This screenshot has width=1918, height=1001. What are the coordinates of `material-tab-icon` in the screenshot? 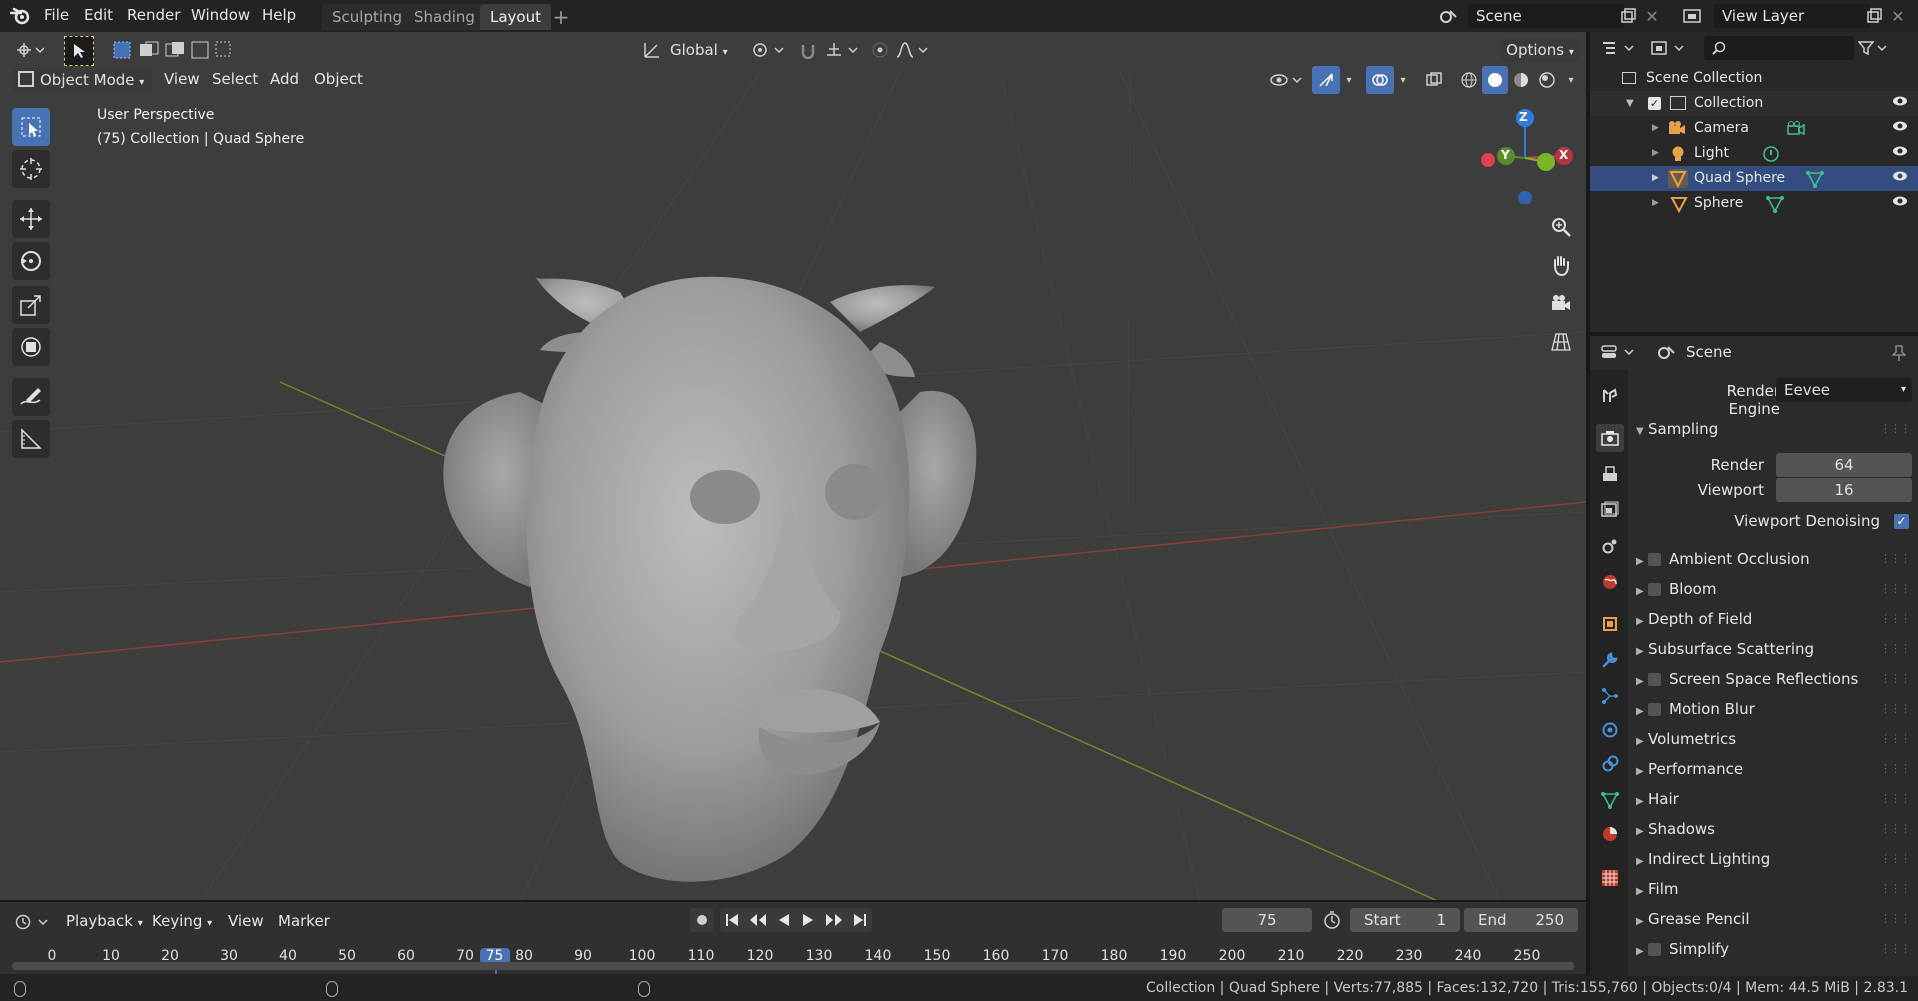 It's located at (1610, 834).